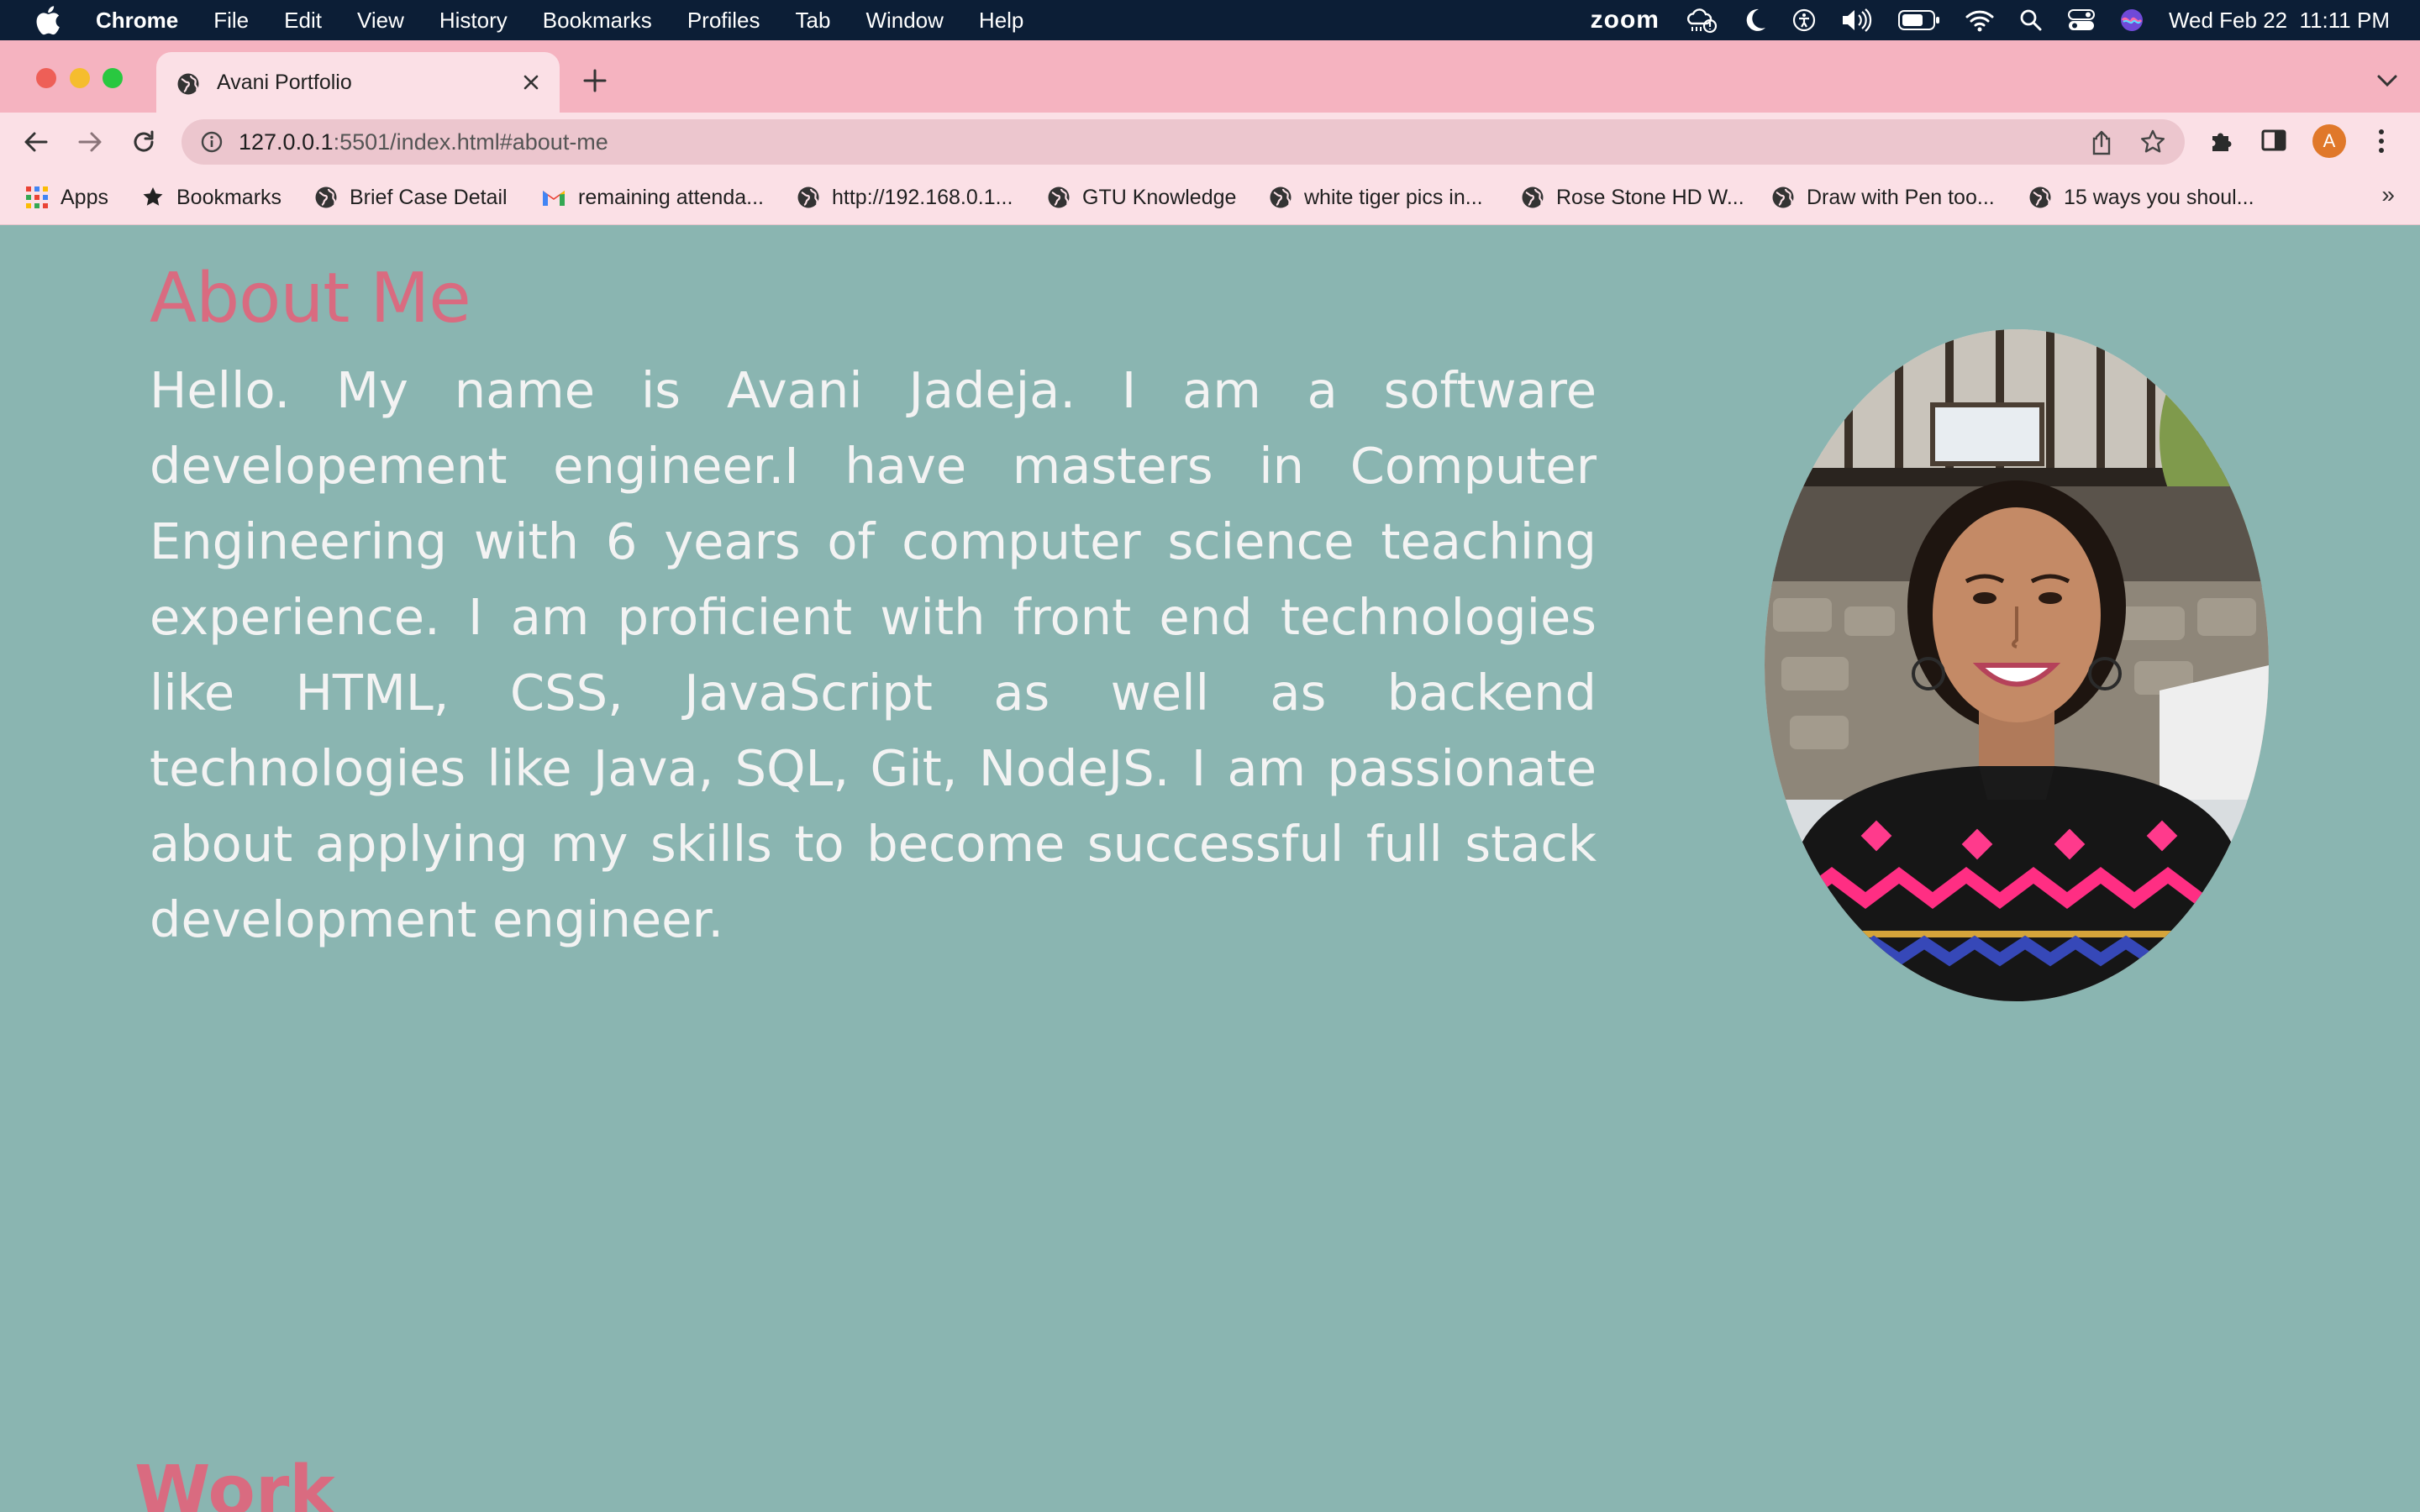 This screenshot has height=1512, width=2420. I want to click on browser-toolbar: 127.0.0.1:5501/index.html#about-me A, so click(1210, 141).